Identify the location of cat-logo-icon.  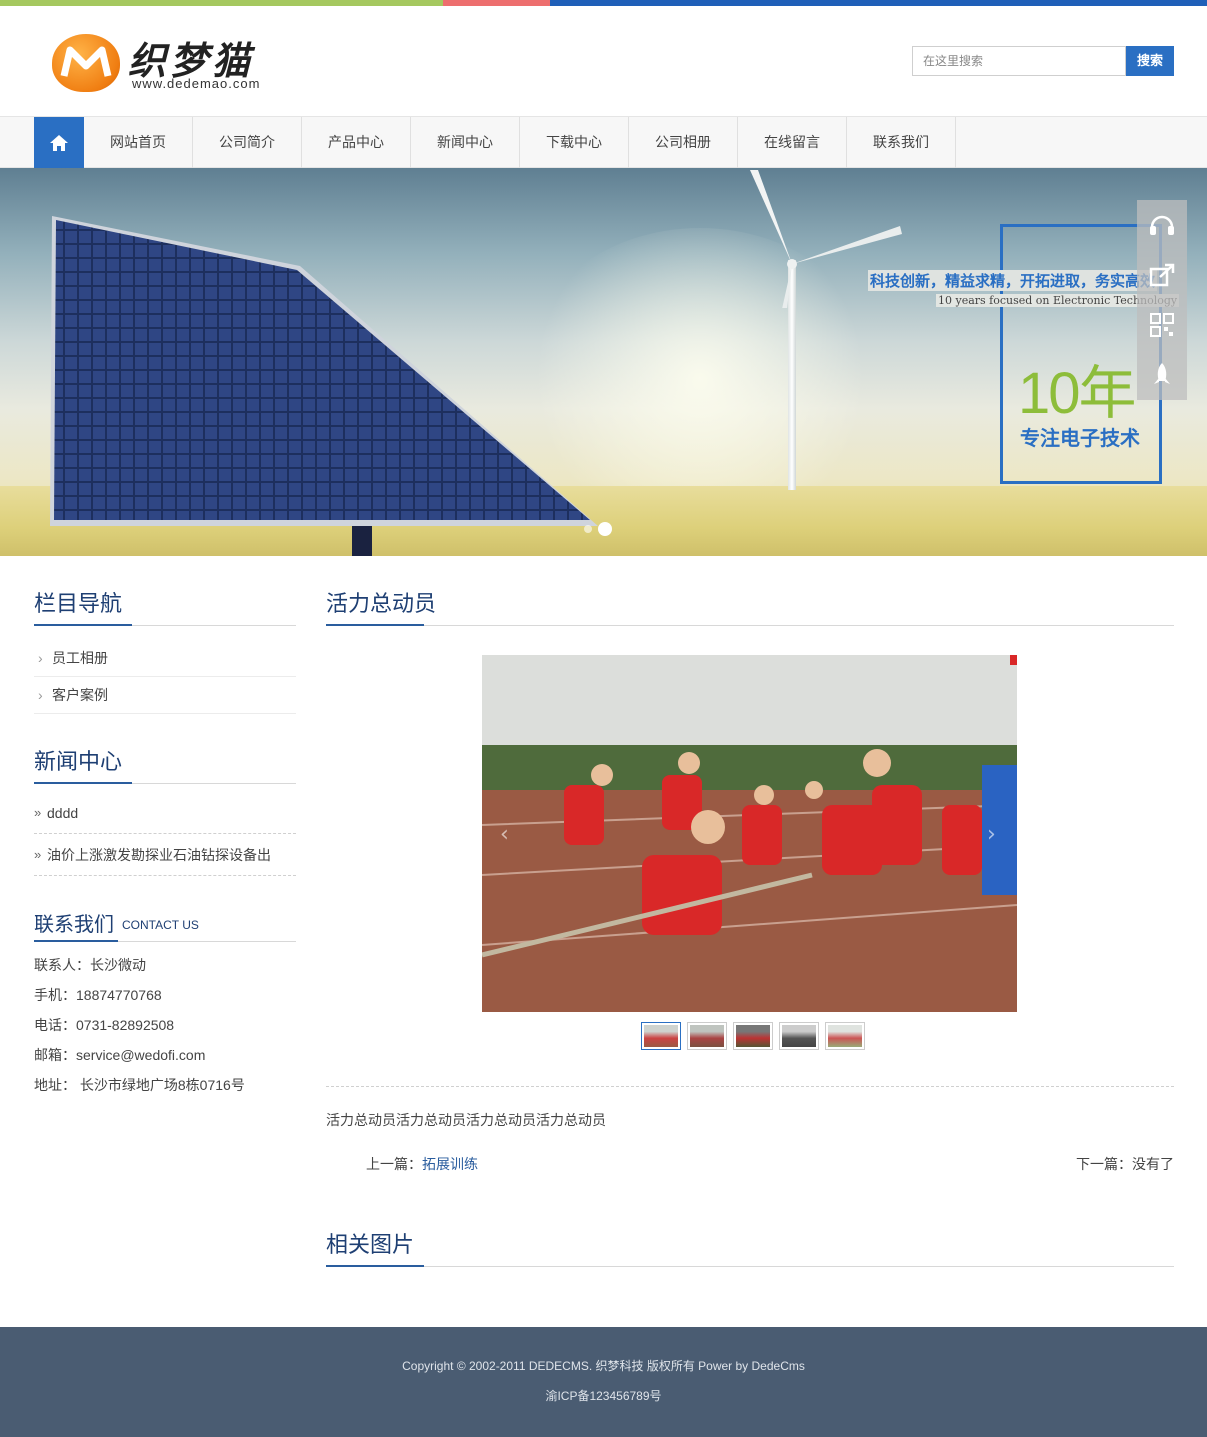
(86, 63).